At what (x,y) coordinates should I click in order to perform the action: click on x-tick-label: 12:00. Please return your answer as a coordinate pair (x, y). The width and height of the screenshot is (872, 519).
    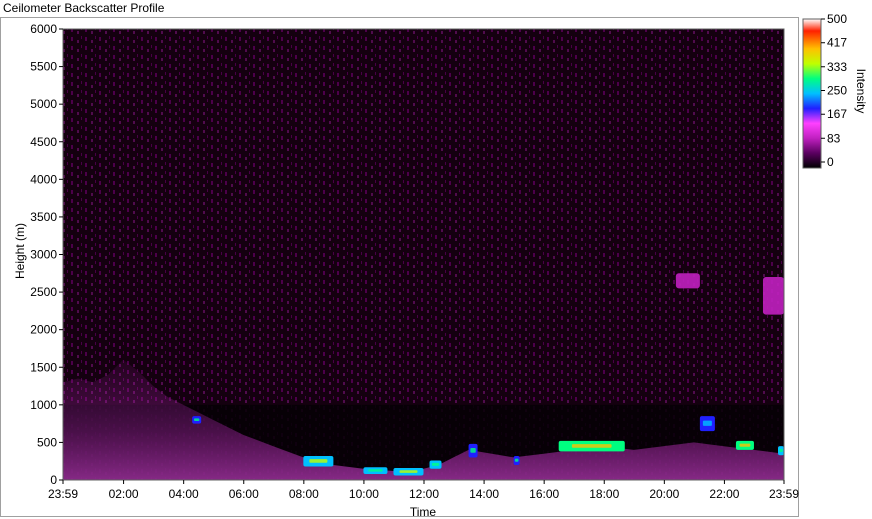
    Looking at the image, I should click on (424, 494).